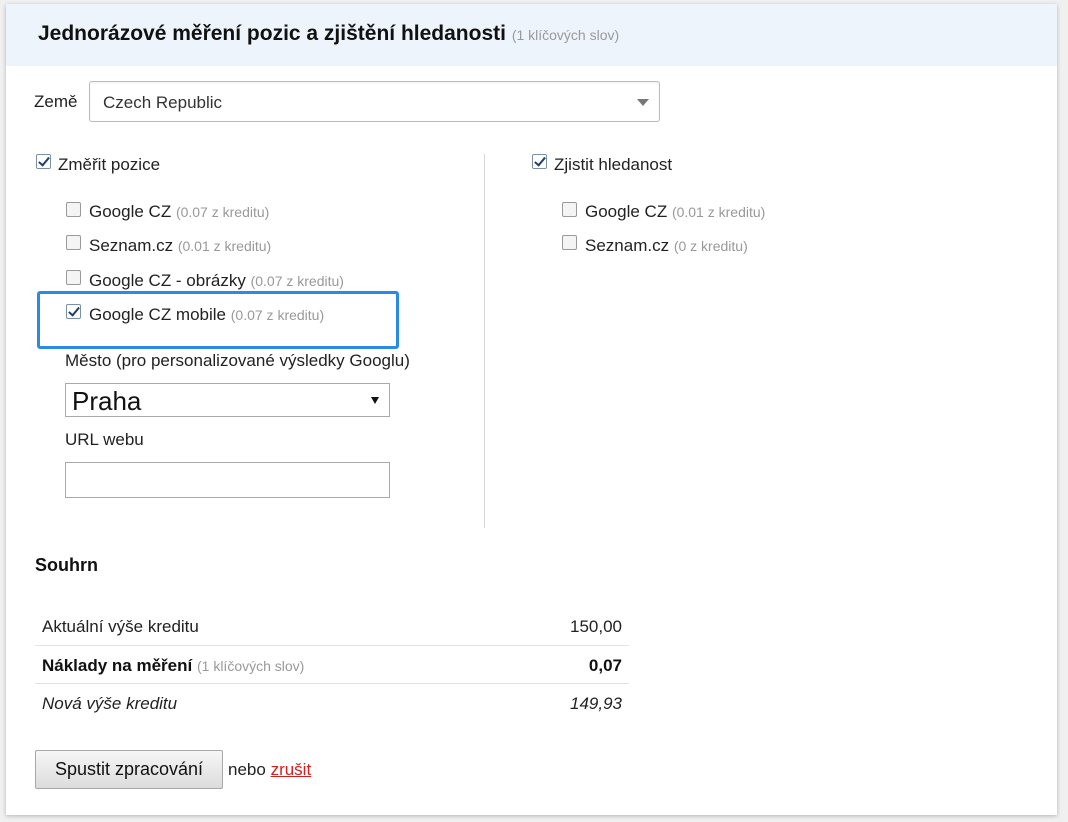 This screenshot has width=1068, height=822. What do you see at coordinates (207, 314) in the screenshot?
I see `engine-option-google-mobile: Google CZ mobile (0.07 z kreditu)` at bounding box center [207, 314].